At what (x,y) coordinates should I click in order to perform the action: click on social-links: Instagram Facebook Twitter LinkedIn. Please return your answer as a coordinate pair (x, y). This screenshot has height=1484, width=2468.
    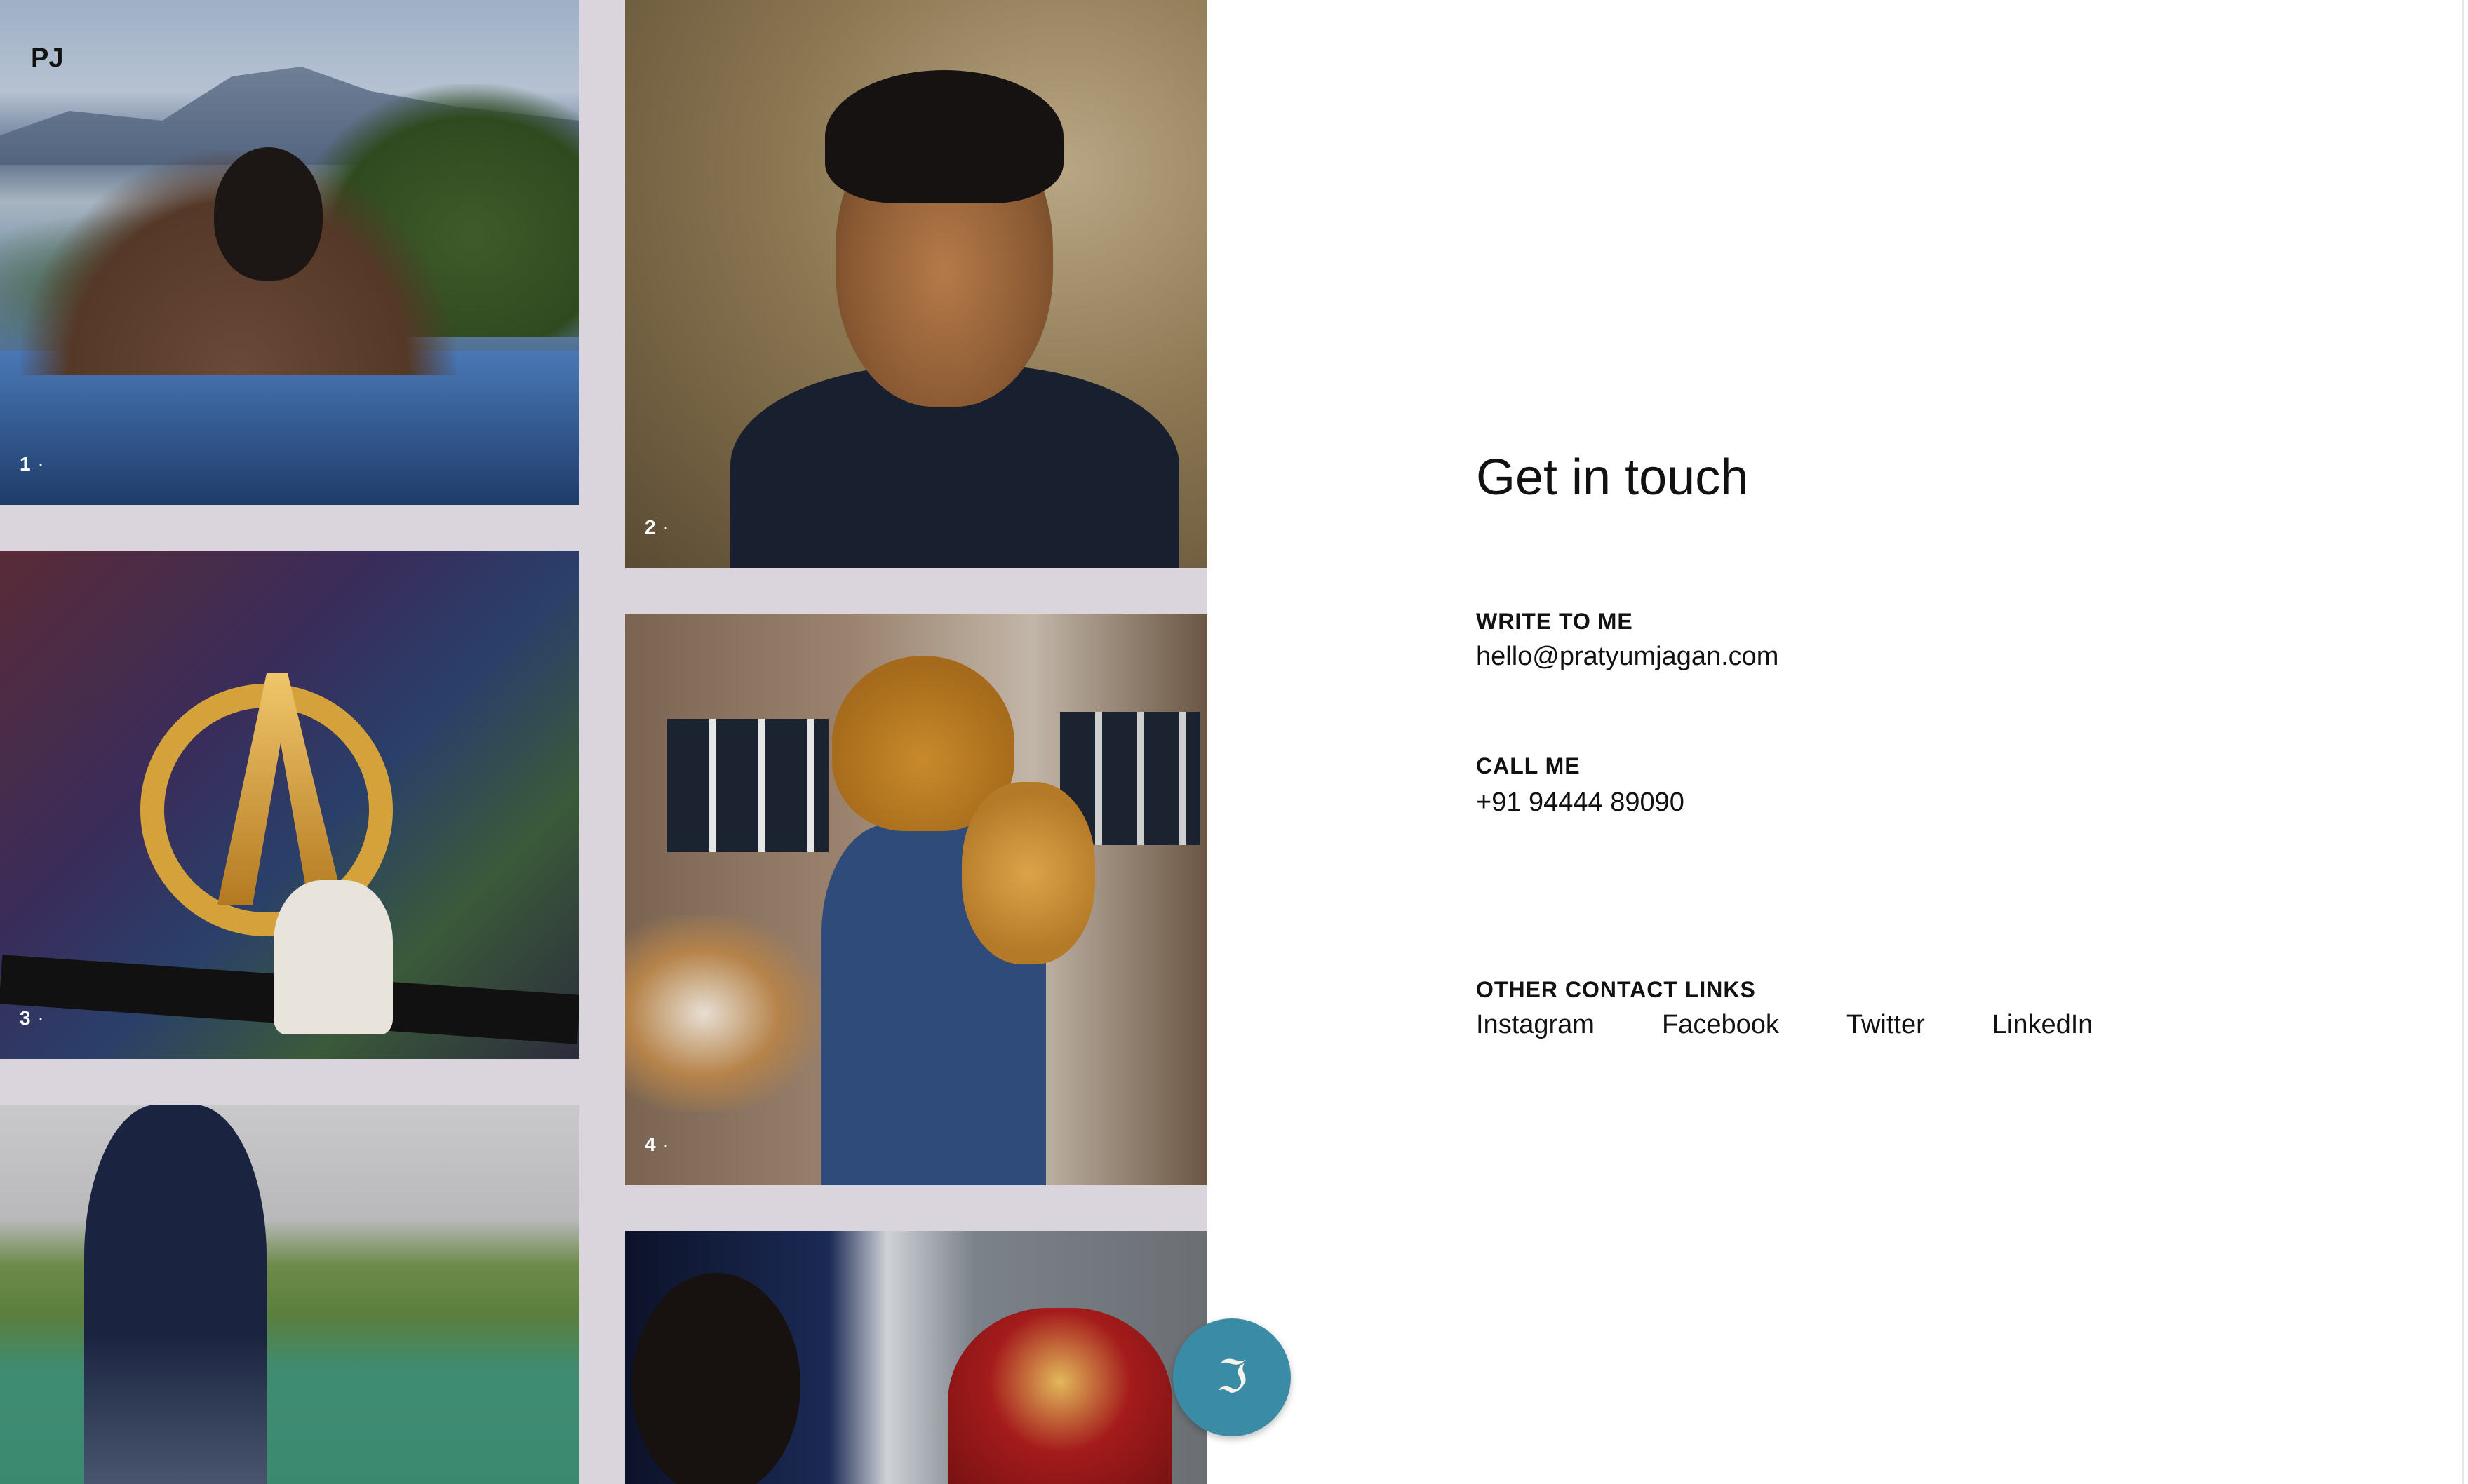
    Looking at the image, I should click on (1784, 1025).